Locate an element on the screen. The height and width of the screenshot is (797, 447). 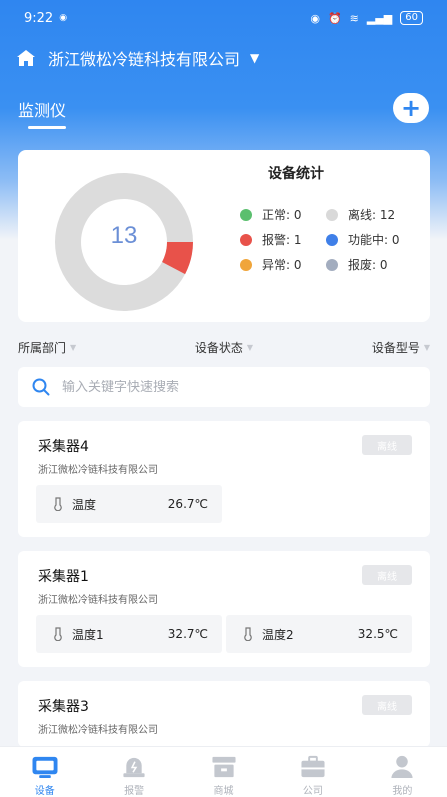
company-selector: 浙江微松冷链科技有限公司 ▼ is located at coordinates (137, 58).